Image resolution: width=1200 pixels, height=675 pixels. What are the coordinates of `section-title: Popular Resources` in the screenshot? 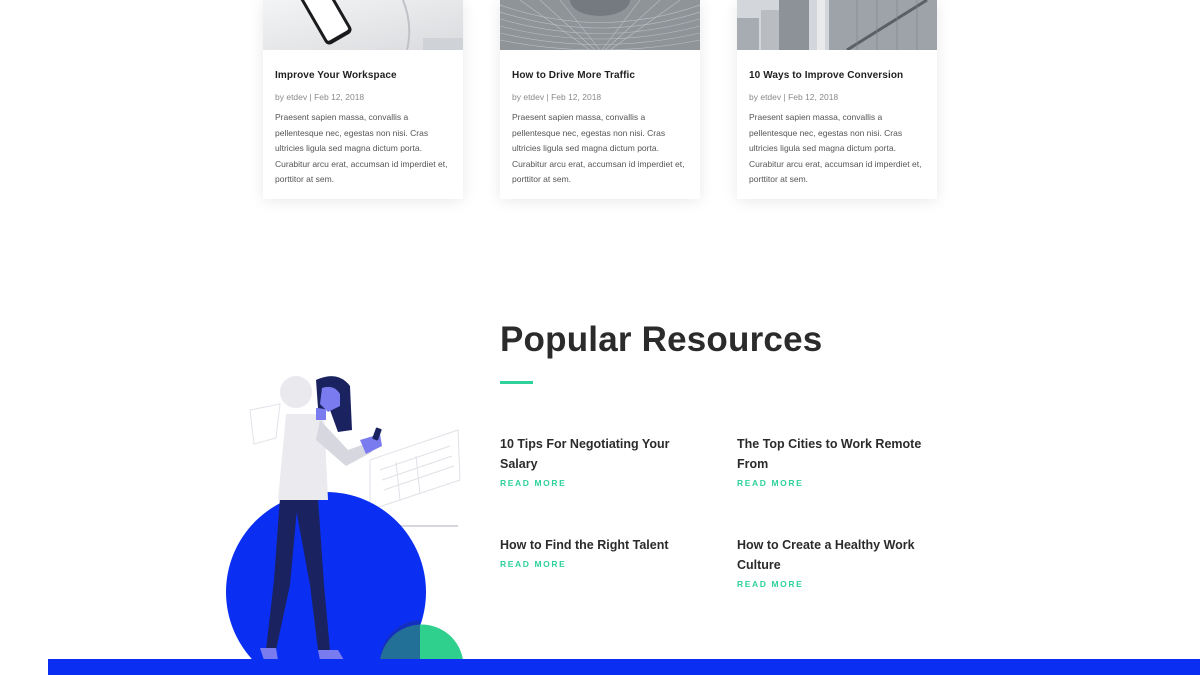 It's located at (661, 339).